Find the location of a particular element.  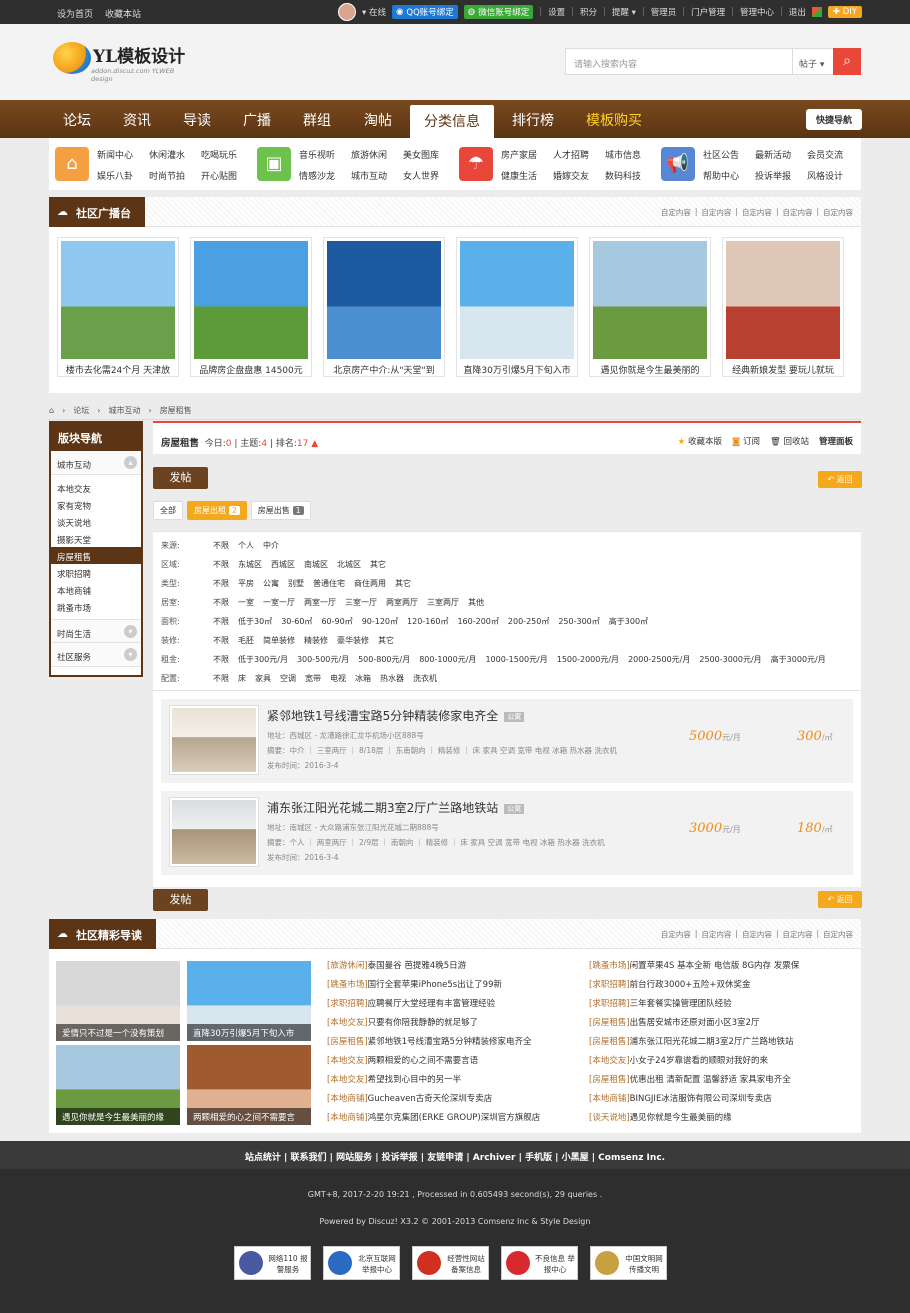

subnav-link: 房产家居 is located at coordinates (527, 154).